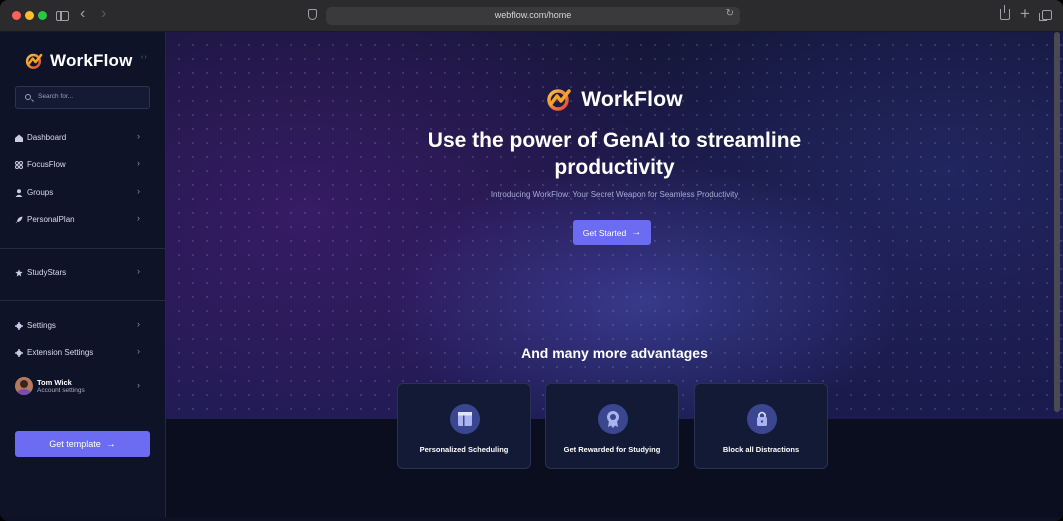 This screenshot has width=1063, height=521. Describe the element at coordinates (1045, 15) in the screenshot. I see `tab-overview-icon` at that location.